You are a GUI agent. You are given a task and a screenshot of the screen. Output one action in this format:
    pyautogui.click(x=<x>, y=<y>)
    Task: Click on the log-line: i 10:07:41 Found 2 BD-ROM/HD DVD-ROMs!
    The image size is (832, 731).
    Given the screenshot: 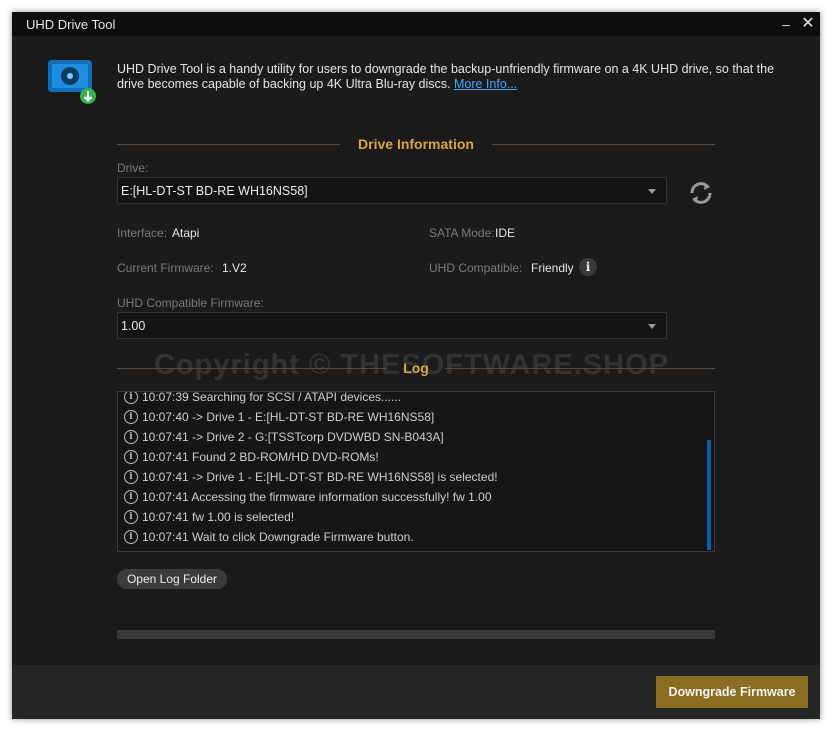 What is the action you would take?
    pyautogui.click(x=251, y=459)
    